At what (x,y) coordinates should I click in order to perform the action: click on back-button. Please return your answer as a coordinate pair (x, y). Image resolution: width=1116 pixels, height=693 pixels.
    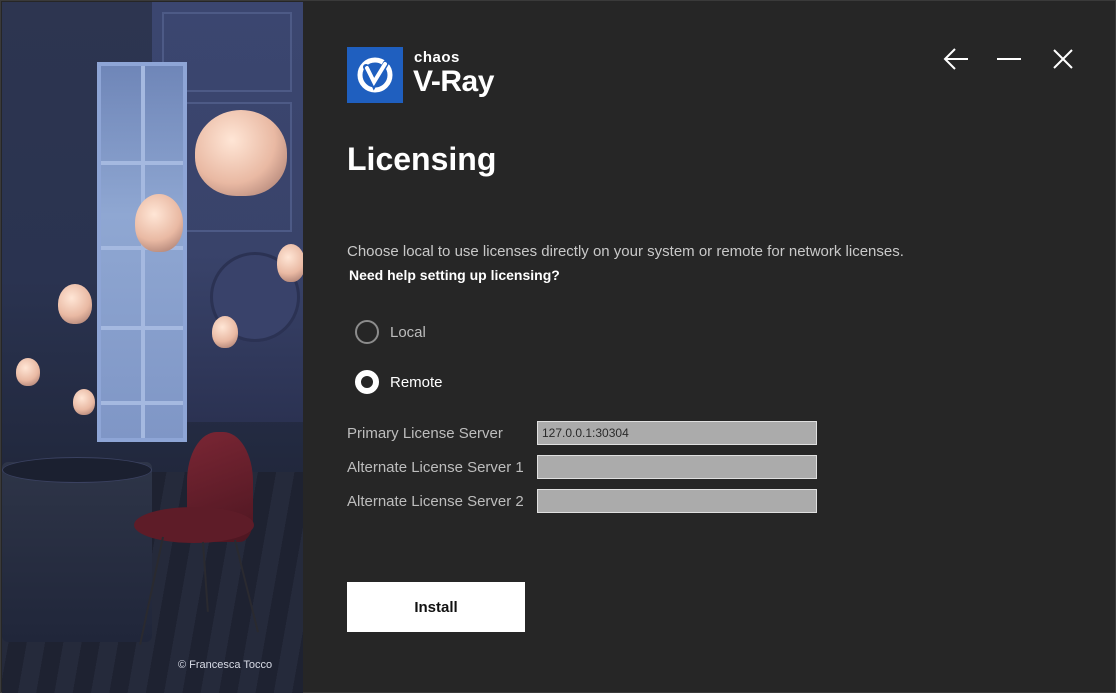
    Looking at the image, I should click on (956, 59).